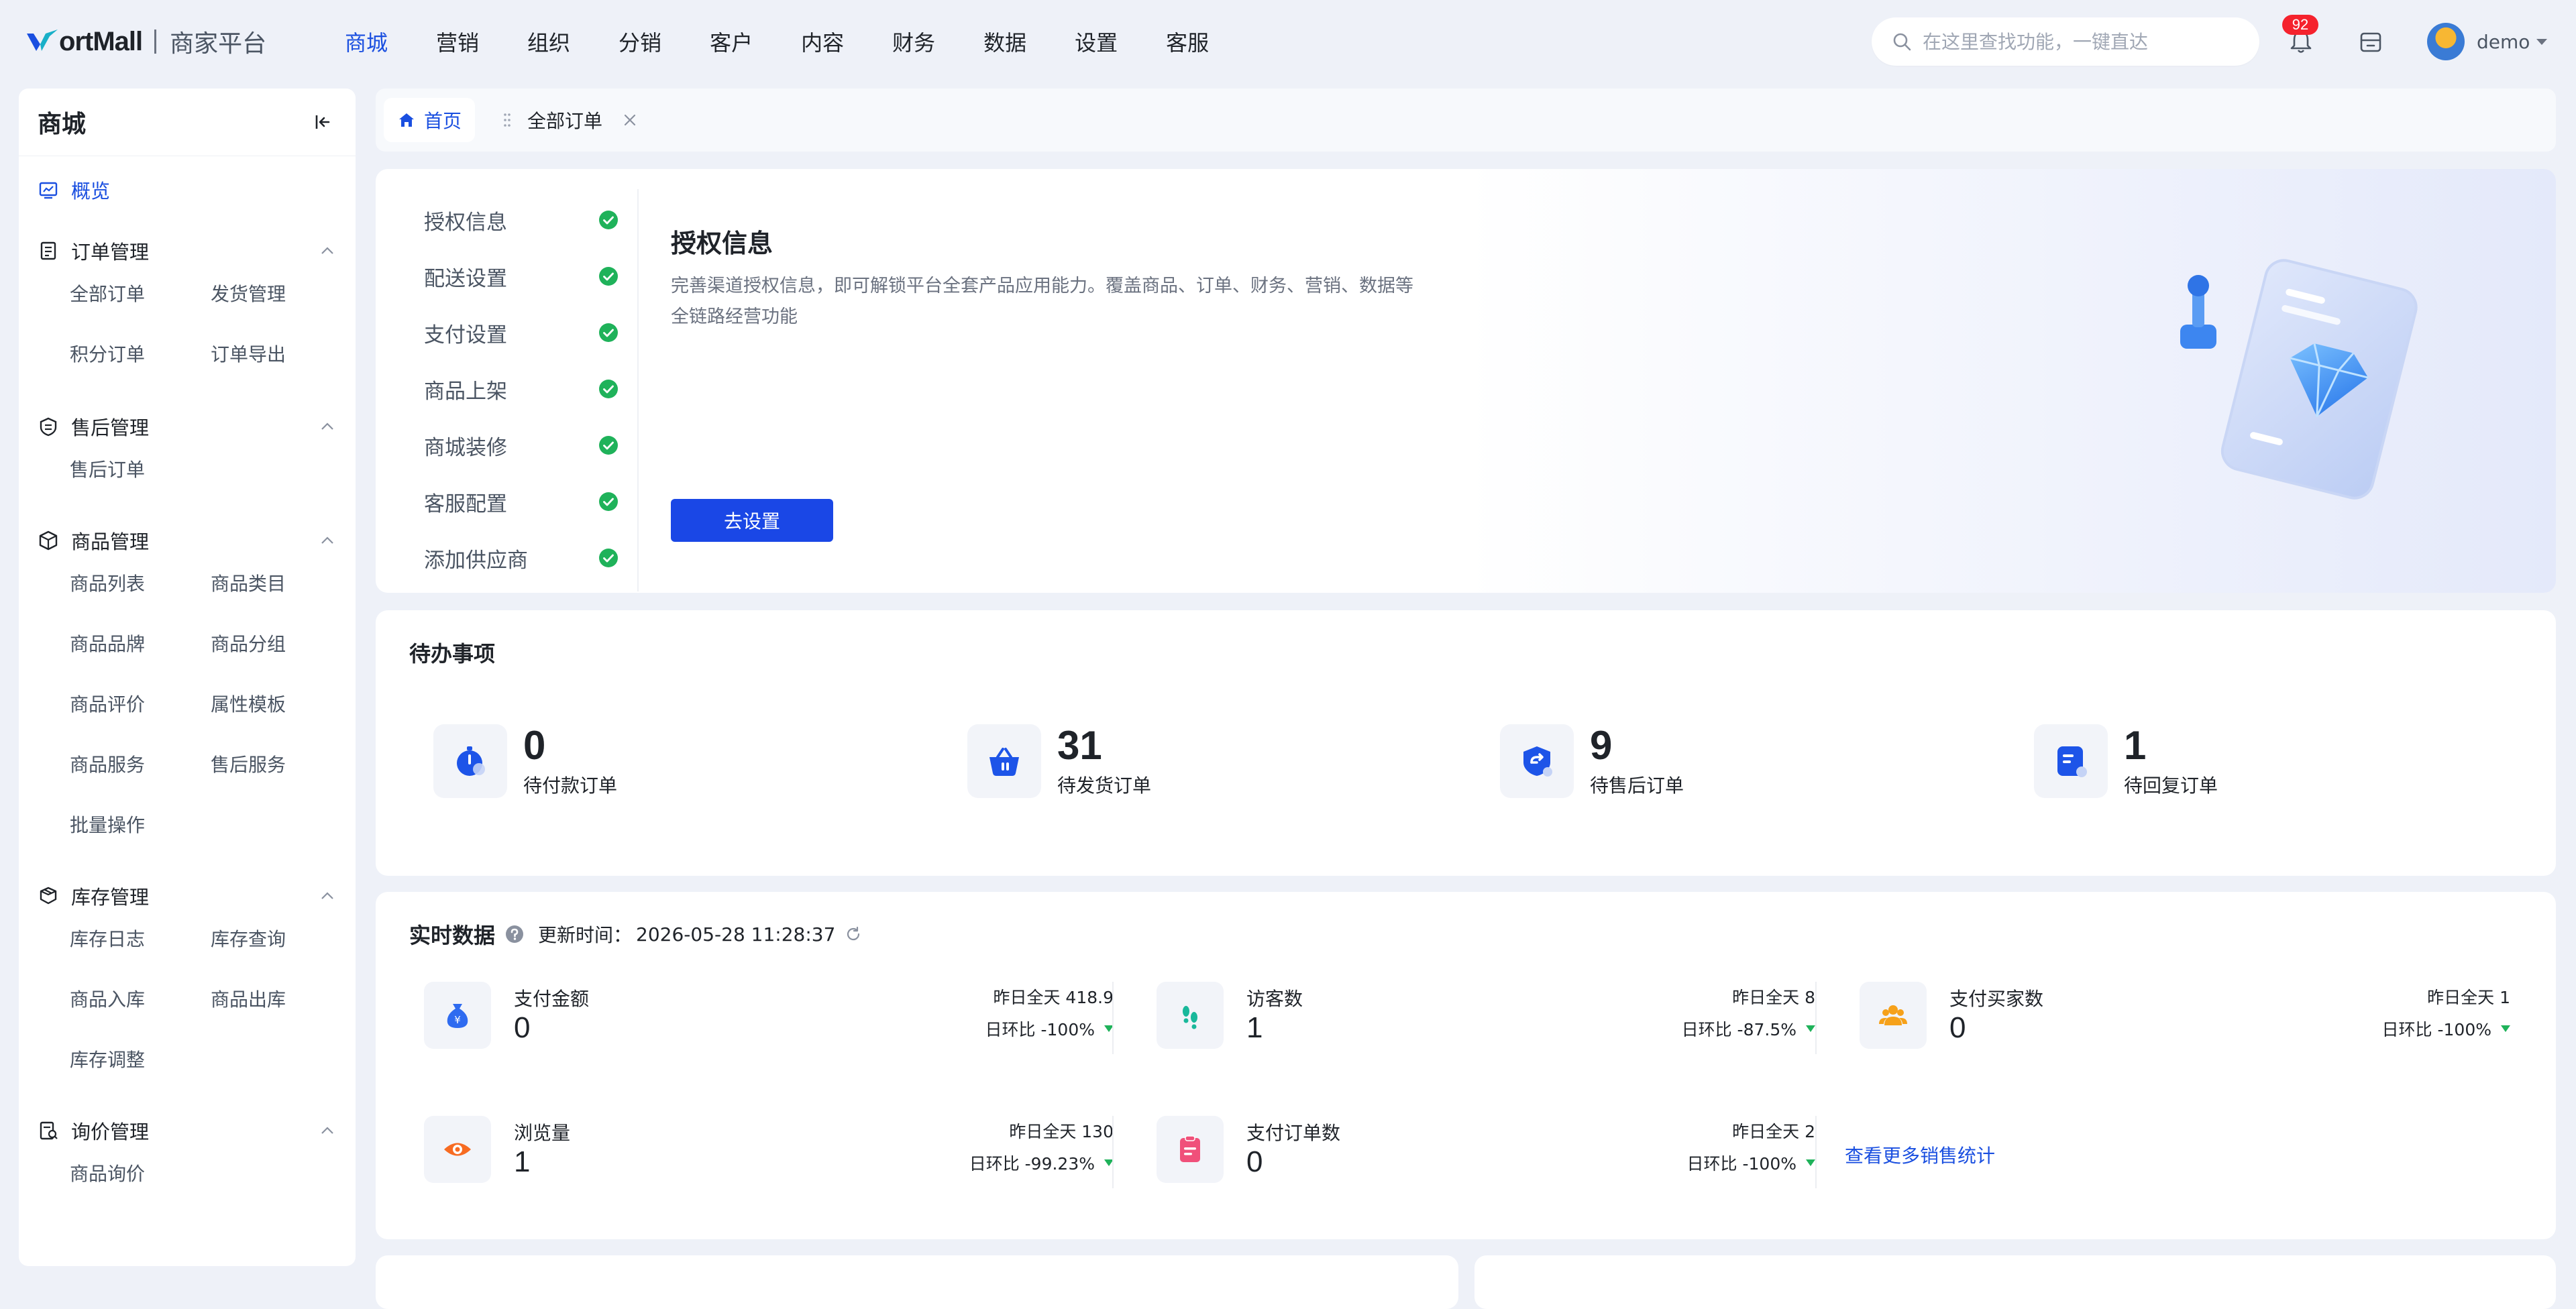  I want to click on chevron-up-icon, so click(327, 896).